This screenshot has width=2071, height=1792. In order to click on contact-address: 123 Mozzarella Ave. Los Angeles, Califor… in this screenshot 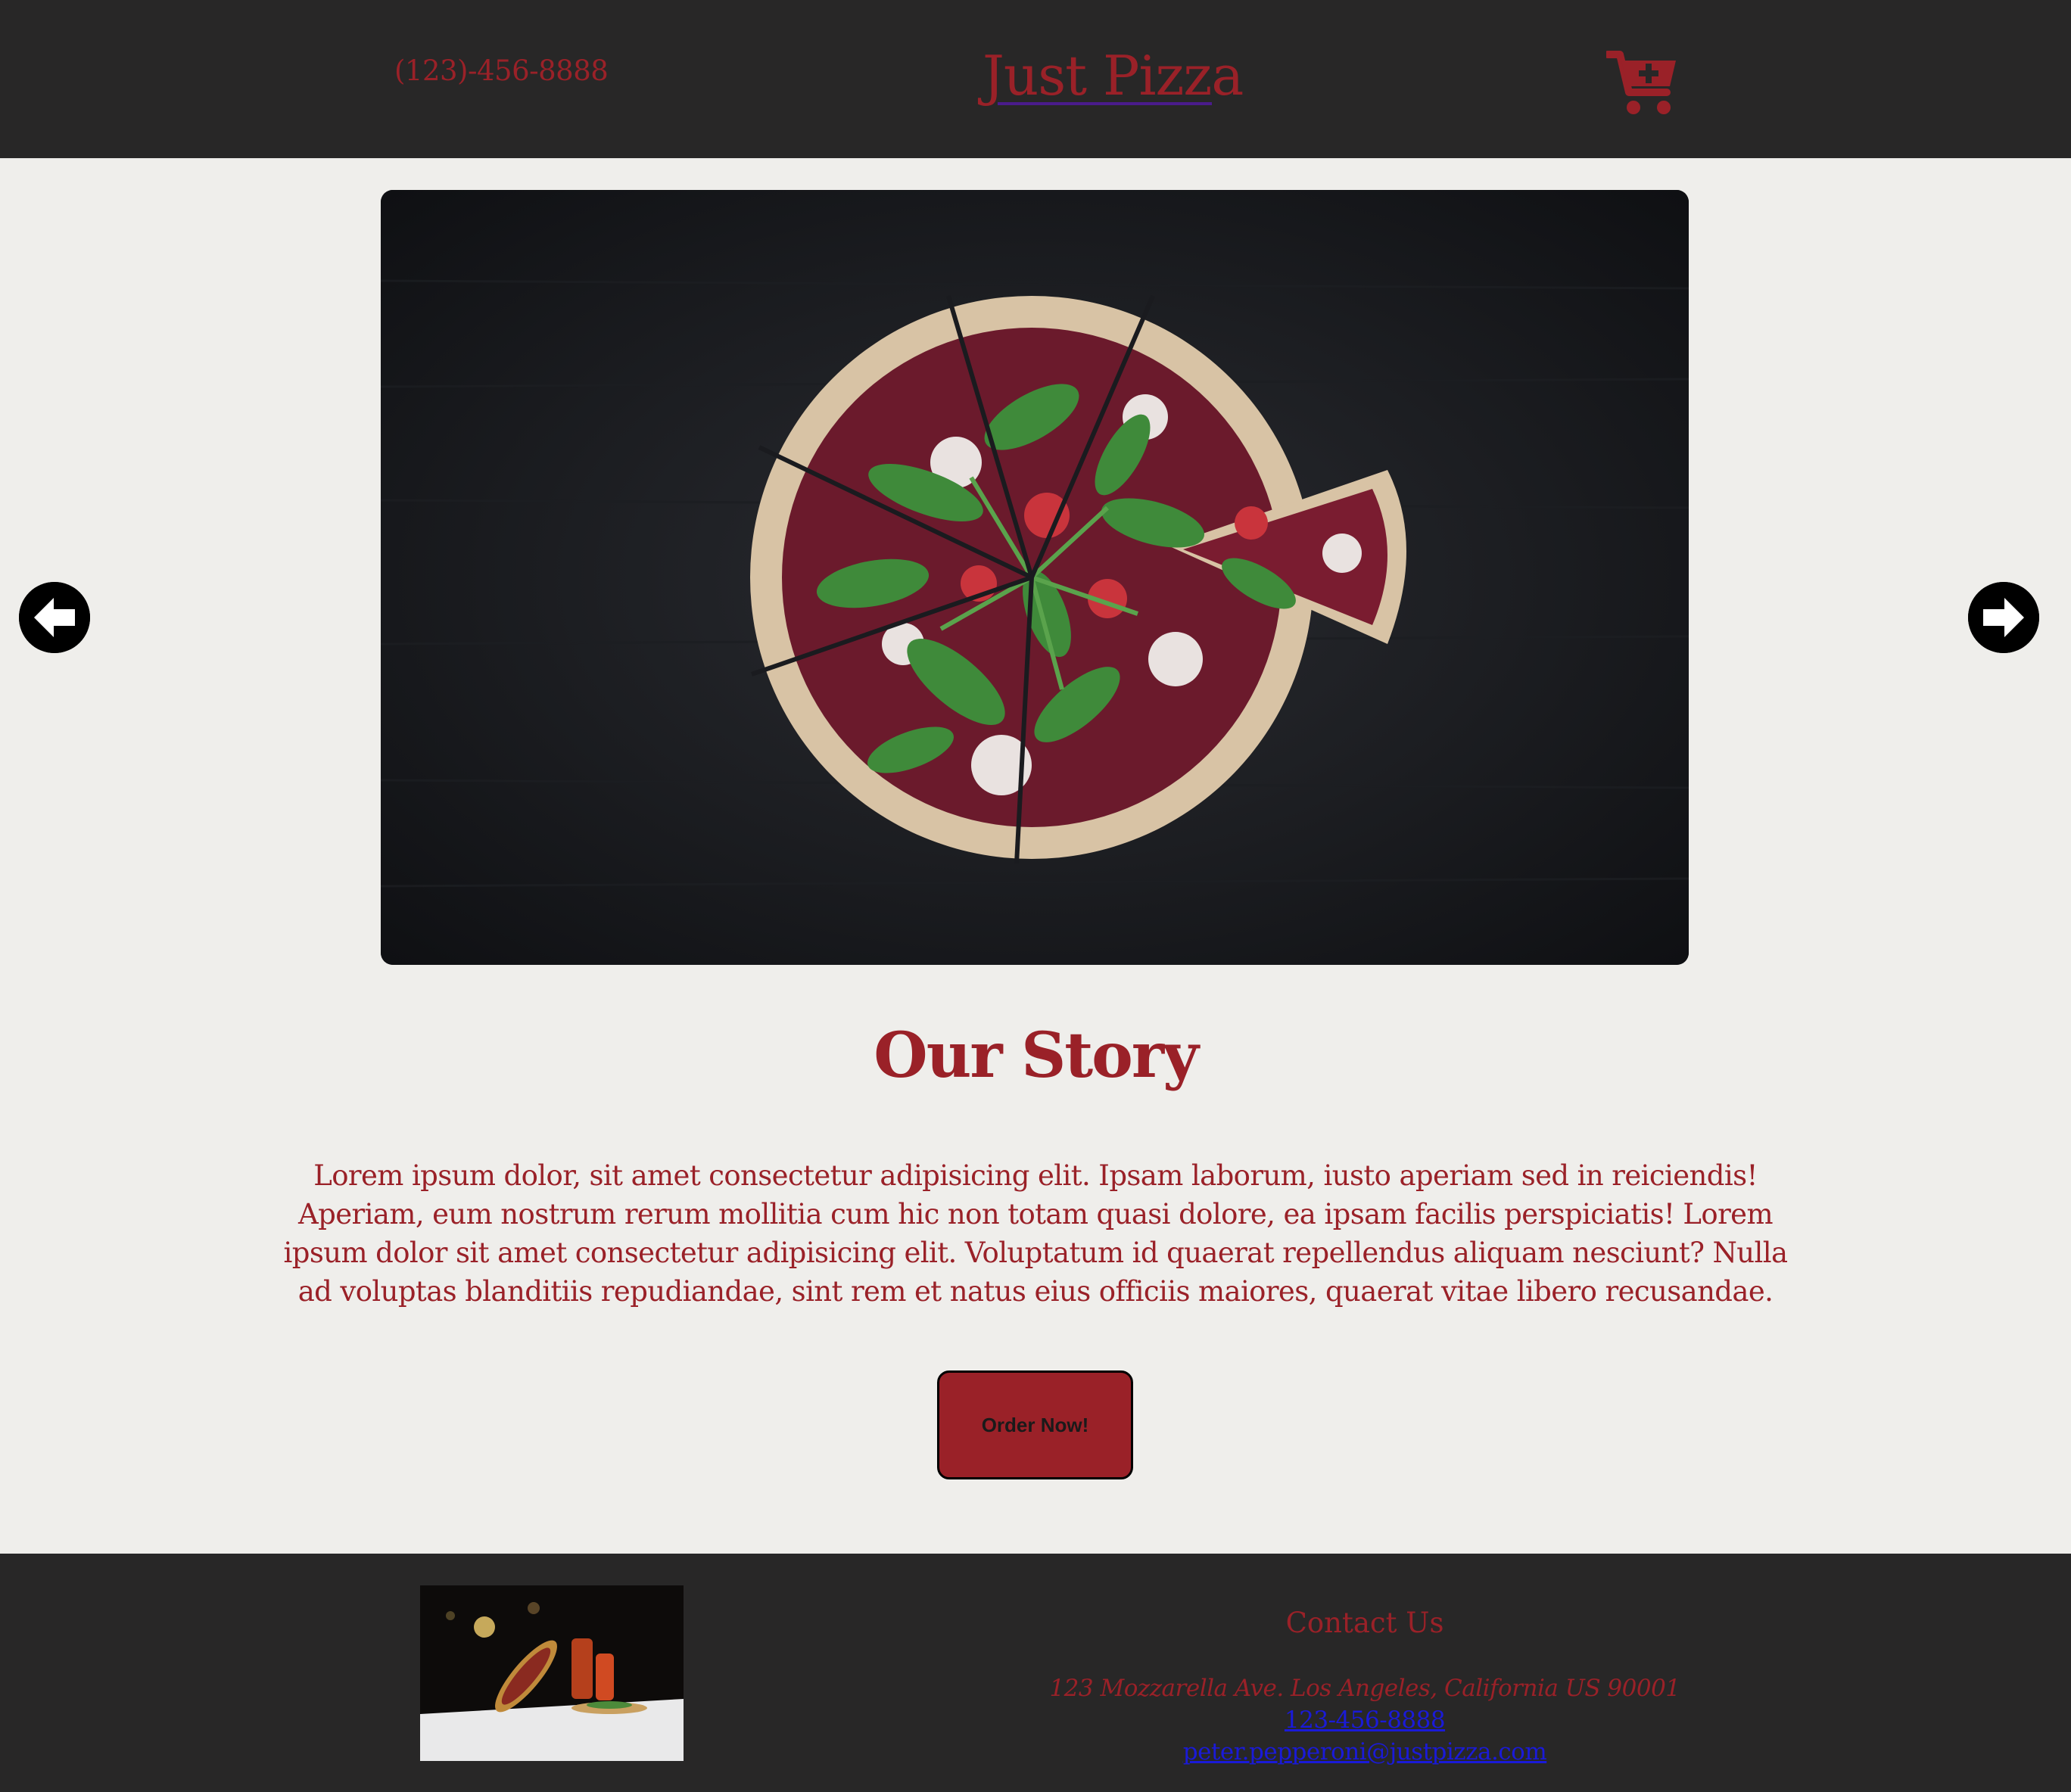, I will do `click(1364, 1688)`.